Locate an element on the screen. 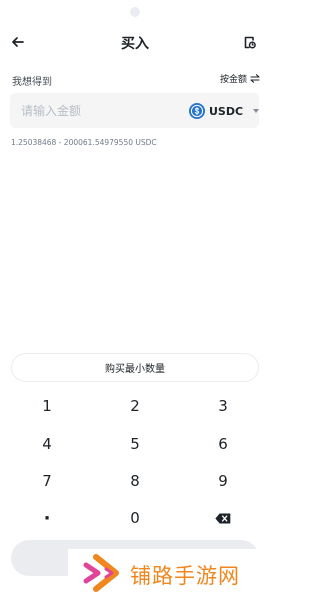 This screenshot has height=600, width=320. keypad-key-0: 0 is located at coordinates (135, 518).